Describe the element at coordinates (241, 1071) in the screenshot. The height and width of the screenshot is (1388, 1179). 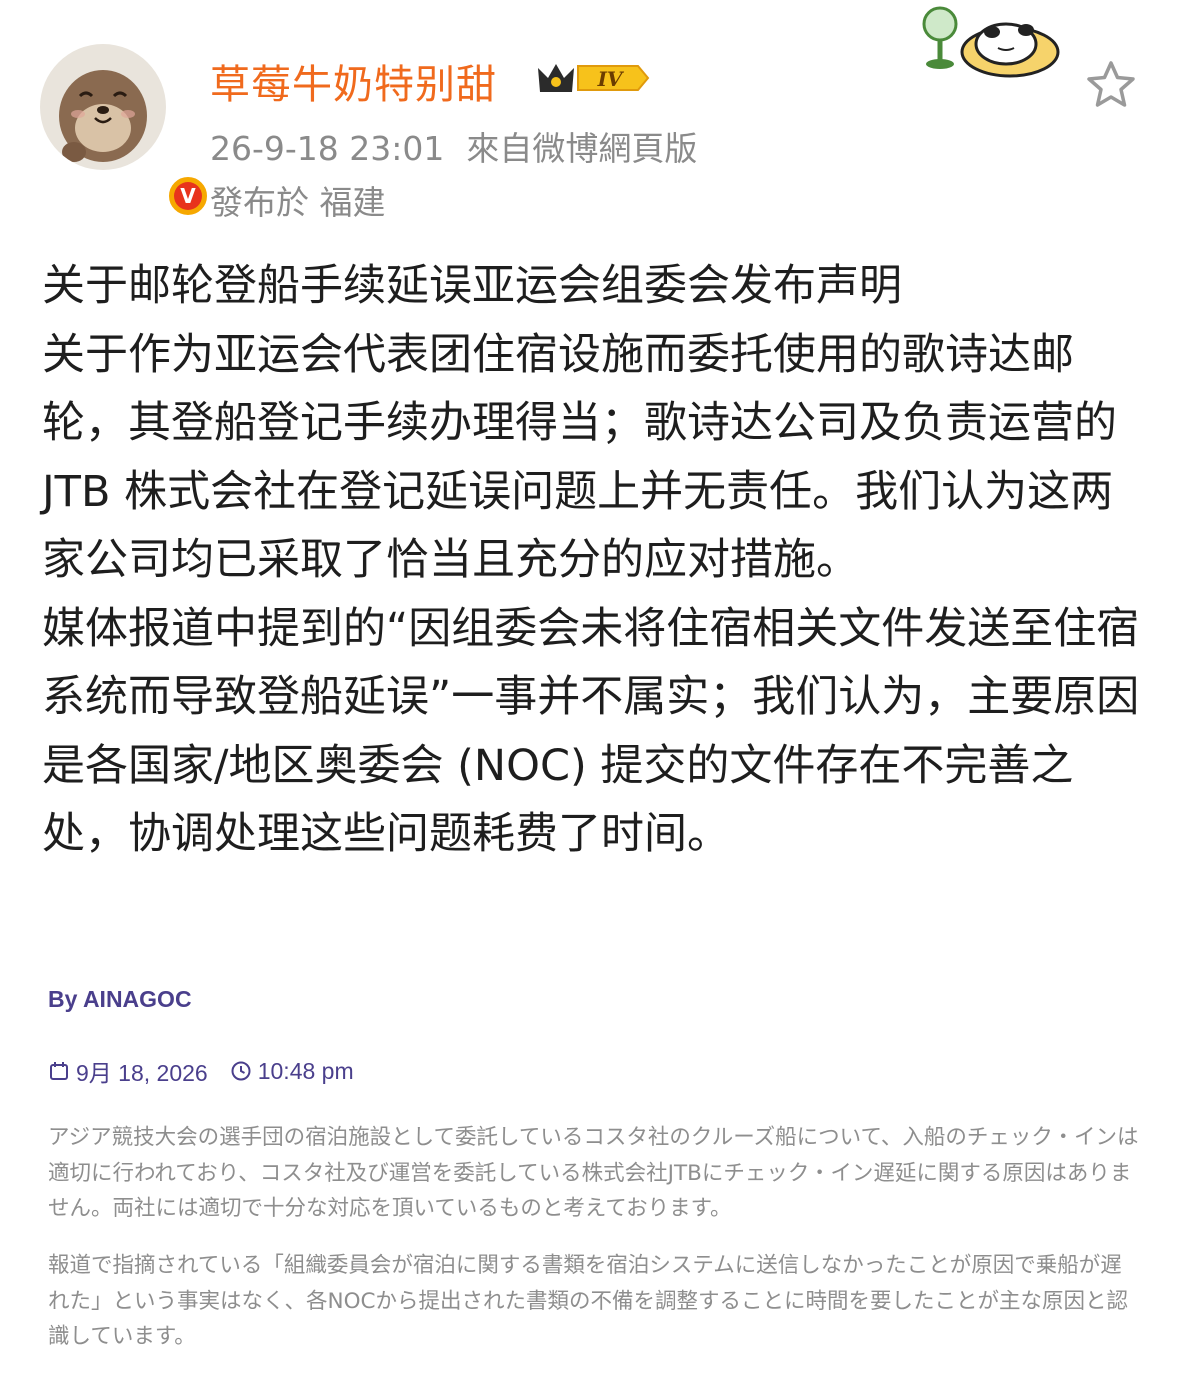
I see `clock-icon` at that location.